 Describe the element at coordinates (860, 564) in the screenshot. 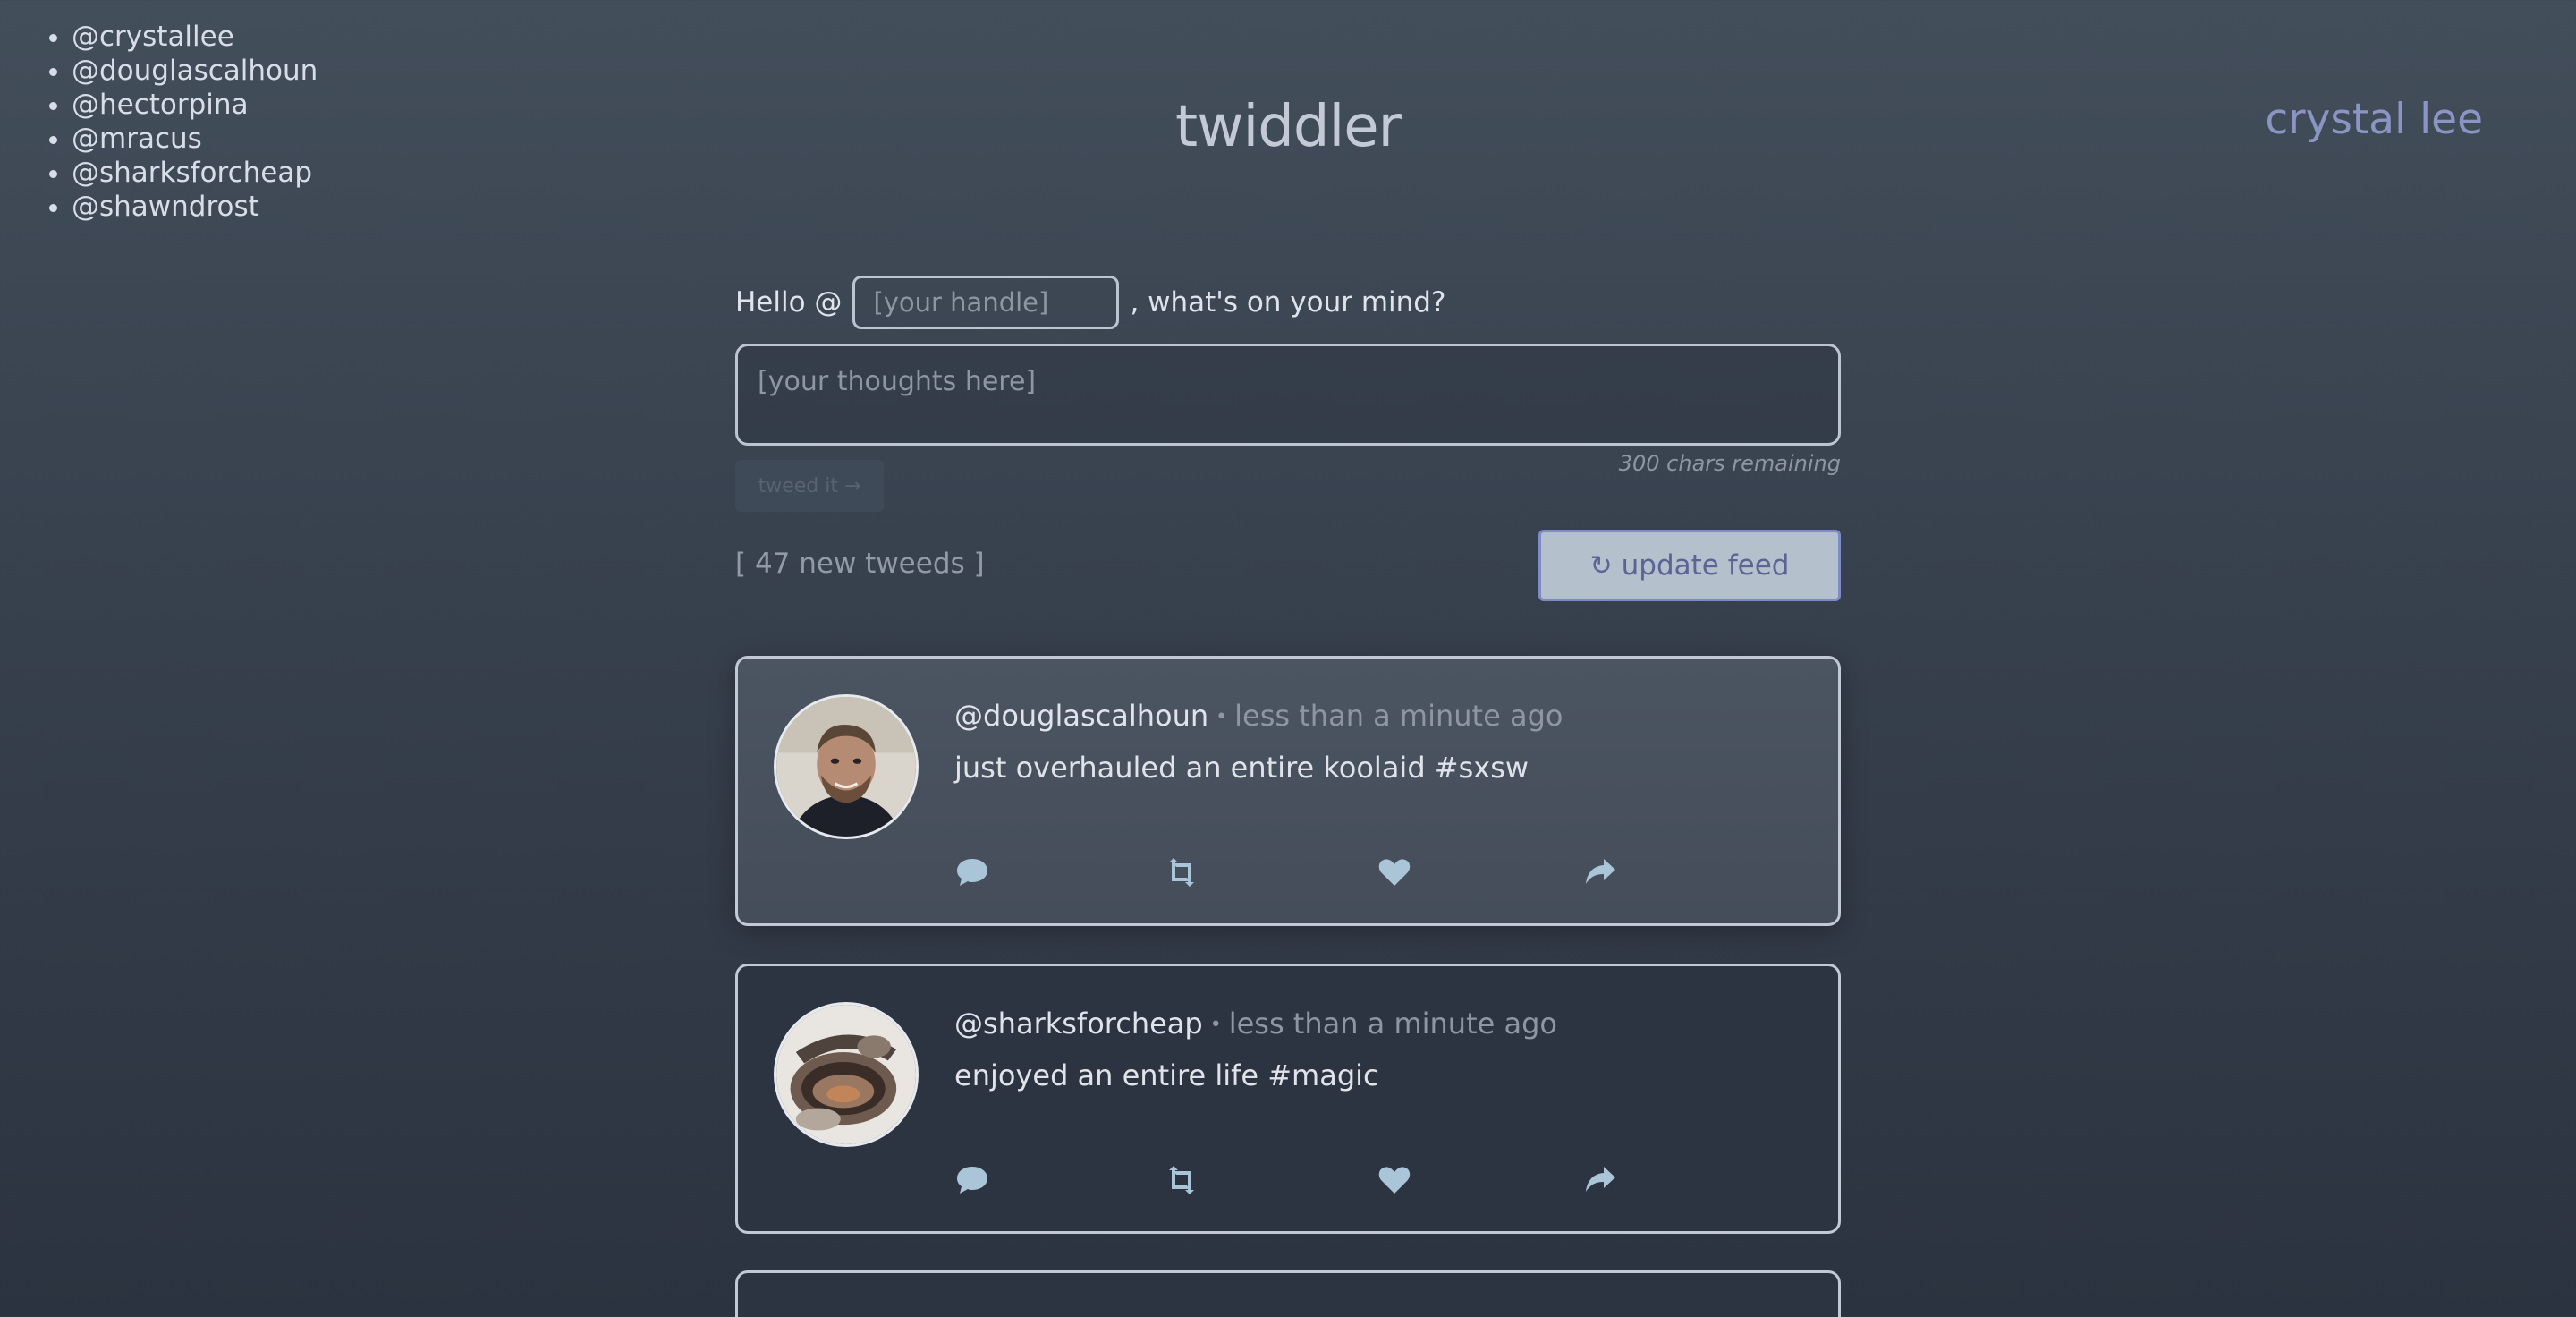

I see `new-tweeds-count: [ 47 new tweeds ]` at that location.